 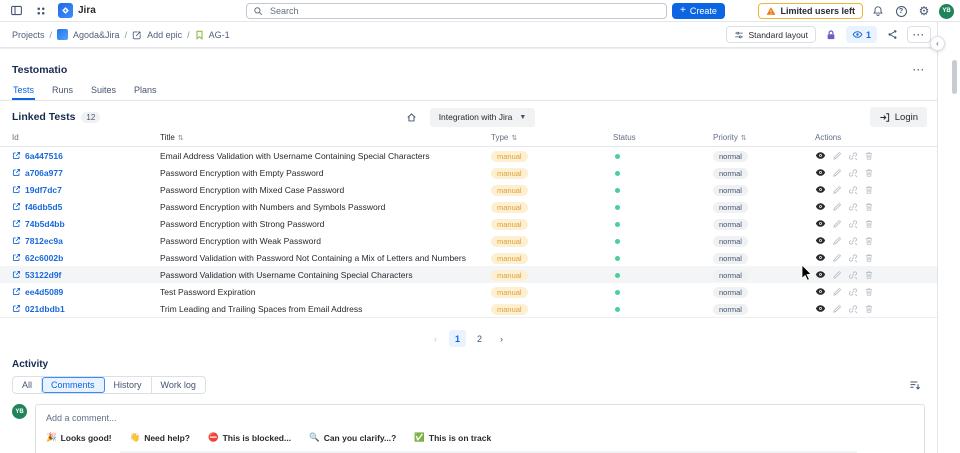 I want to click on test-id-link: 19df7dc7, so click(x=43, y=190).